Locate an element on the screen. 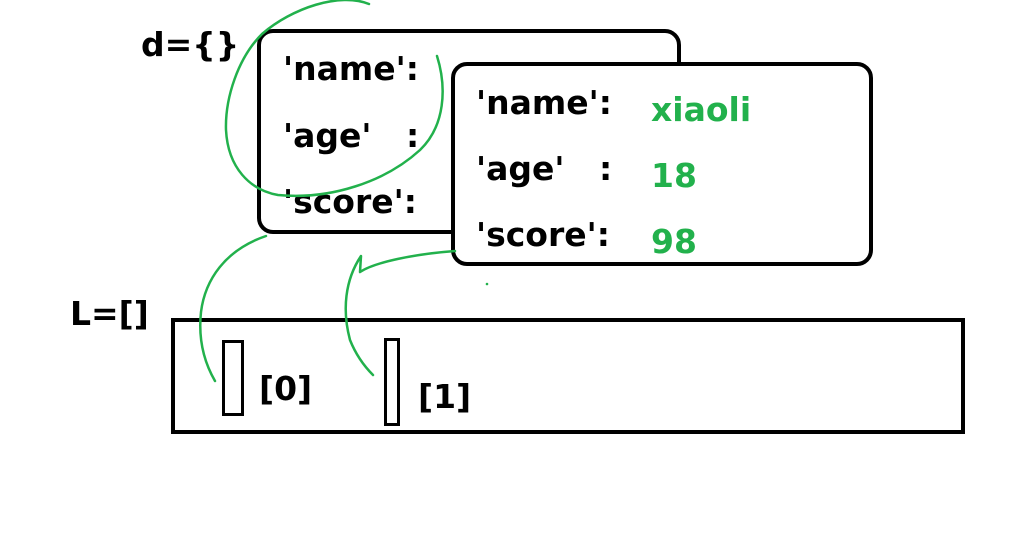 The width and height of the screenshot is (1013, 535). back-dict-key-score: 'score': is located at coordinates (350, 201).